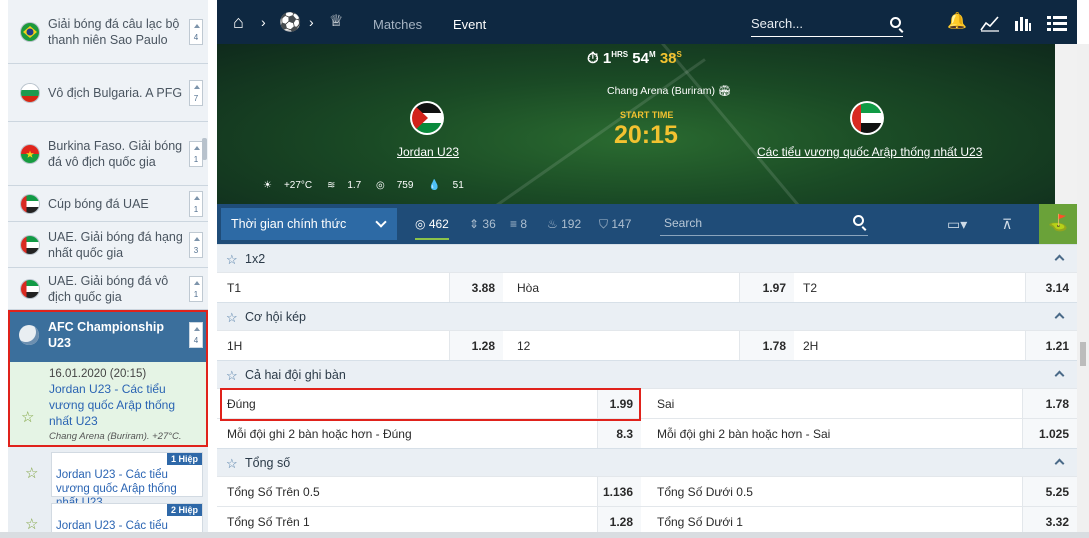  I want to click on league-title: AFC Championship U23, so click(106, 335).